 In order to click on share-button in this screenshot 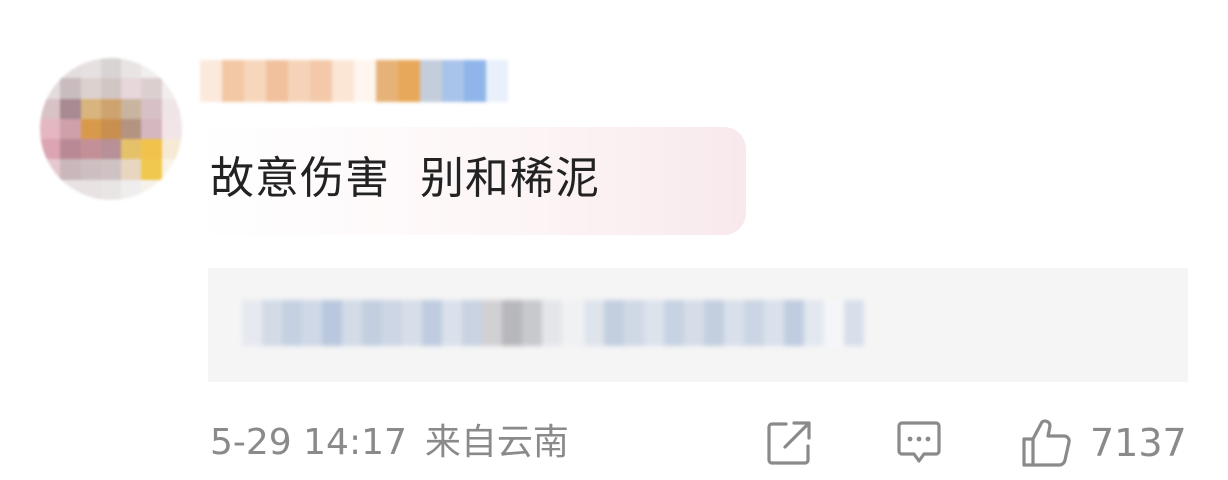, I will do `click(789, 443)`.